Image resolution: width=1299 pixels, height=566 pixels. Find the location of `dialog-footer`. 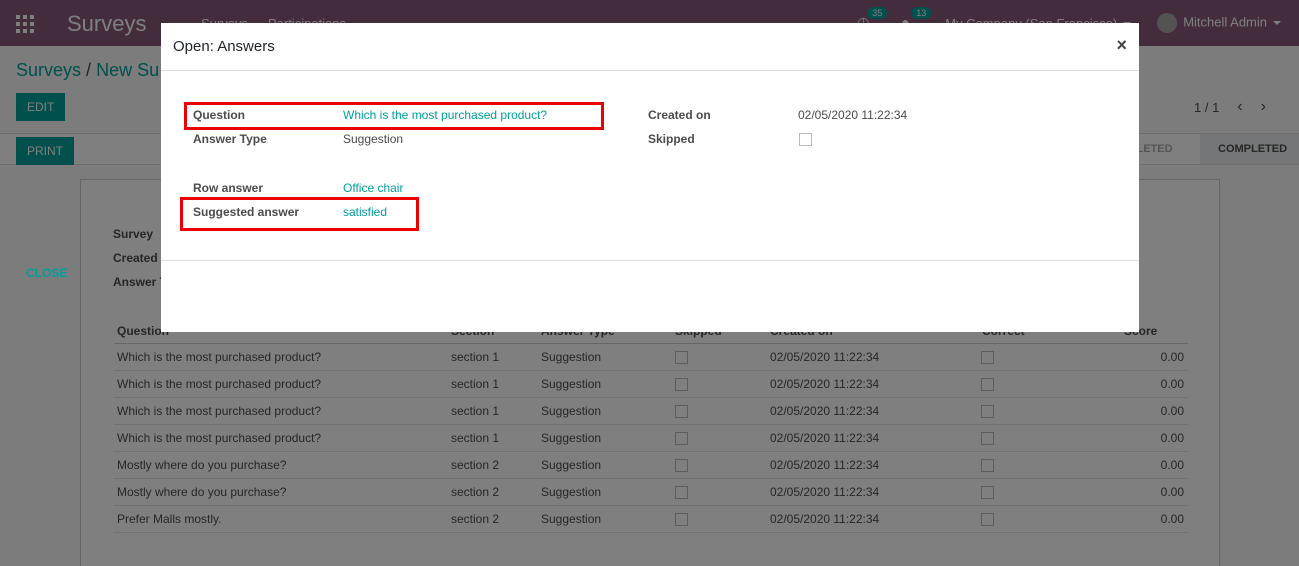

dialog-footer is located at coordinates (650, 296).